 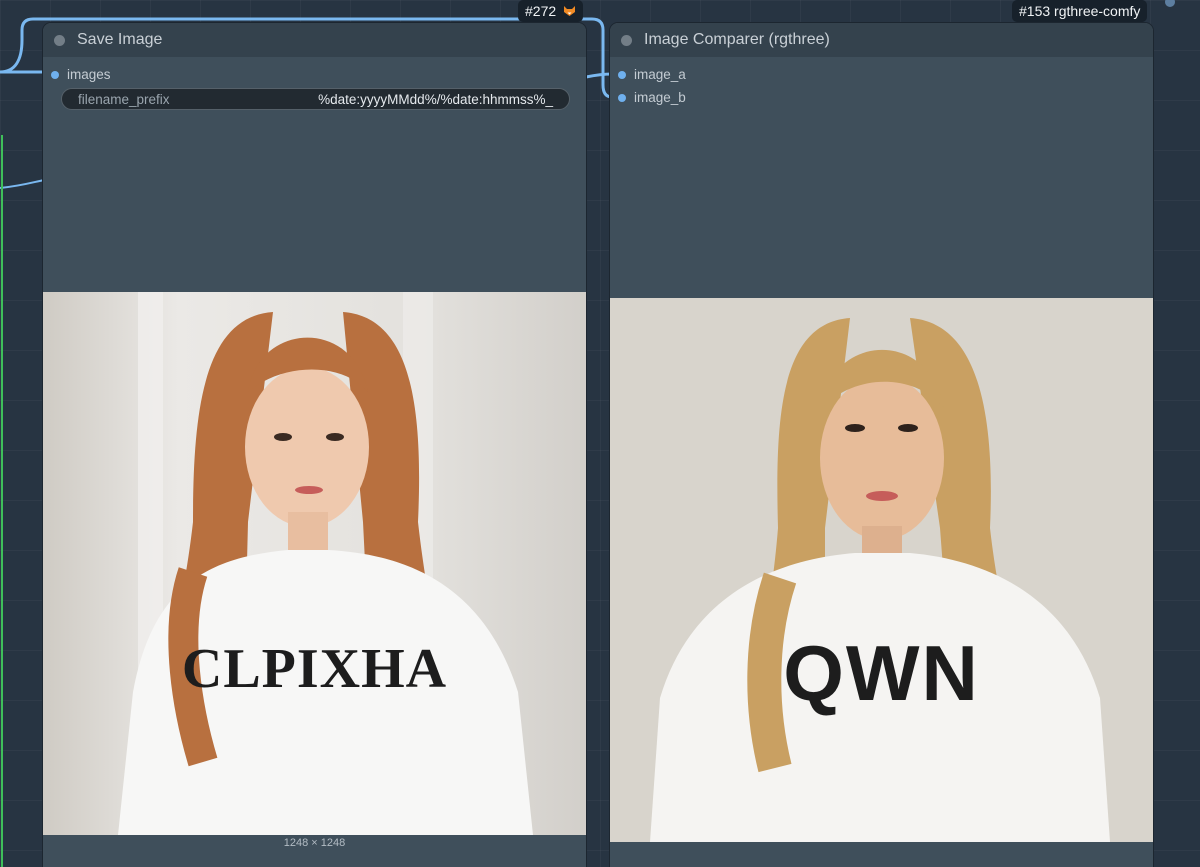 I want to click on node-title-bar: Save Image, so click(x=314, y=40).